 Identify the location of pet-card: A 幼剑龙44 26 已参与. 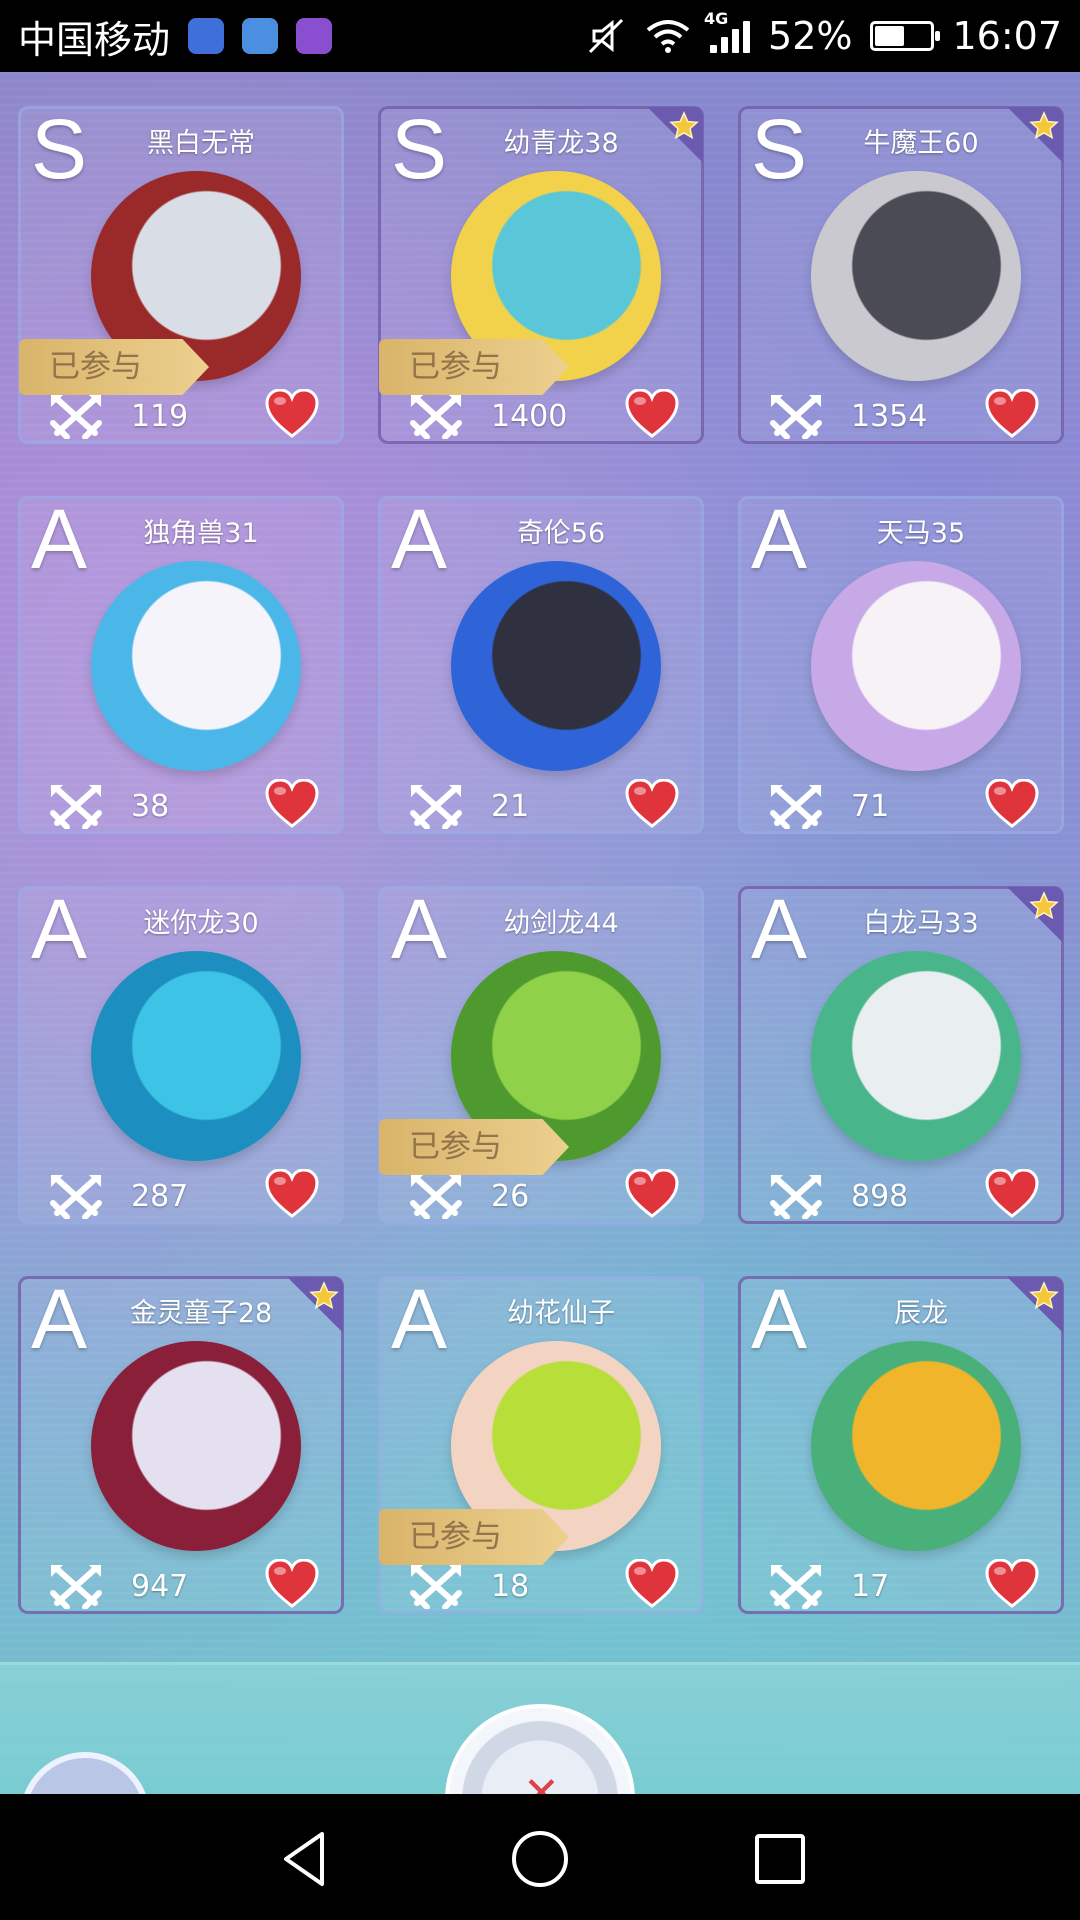
(541, 1055).